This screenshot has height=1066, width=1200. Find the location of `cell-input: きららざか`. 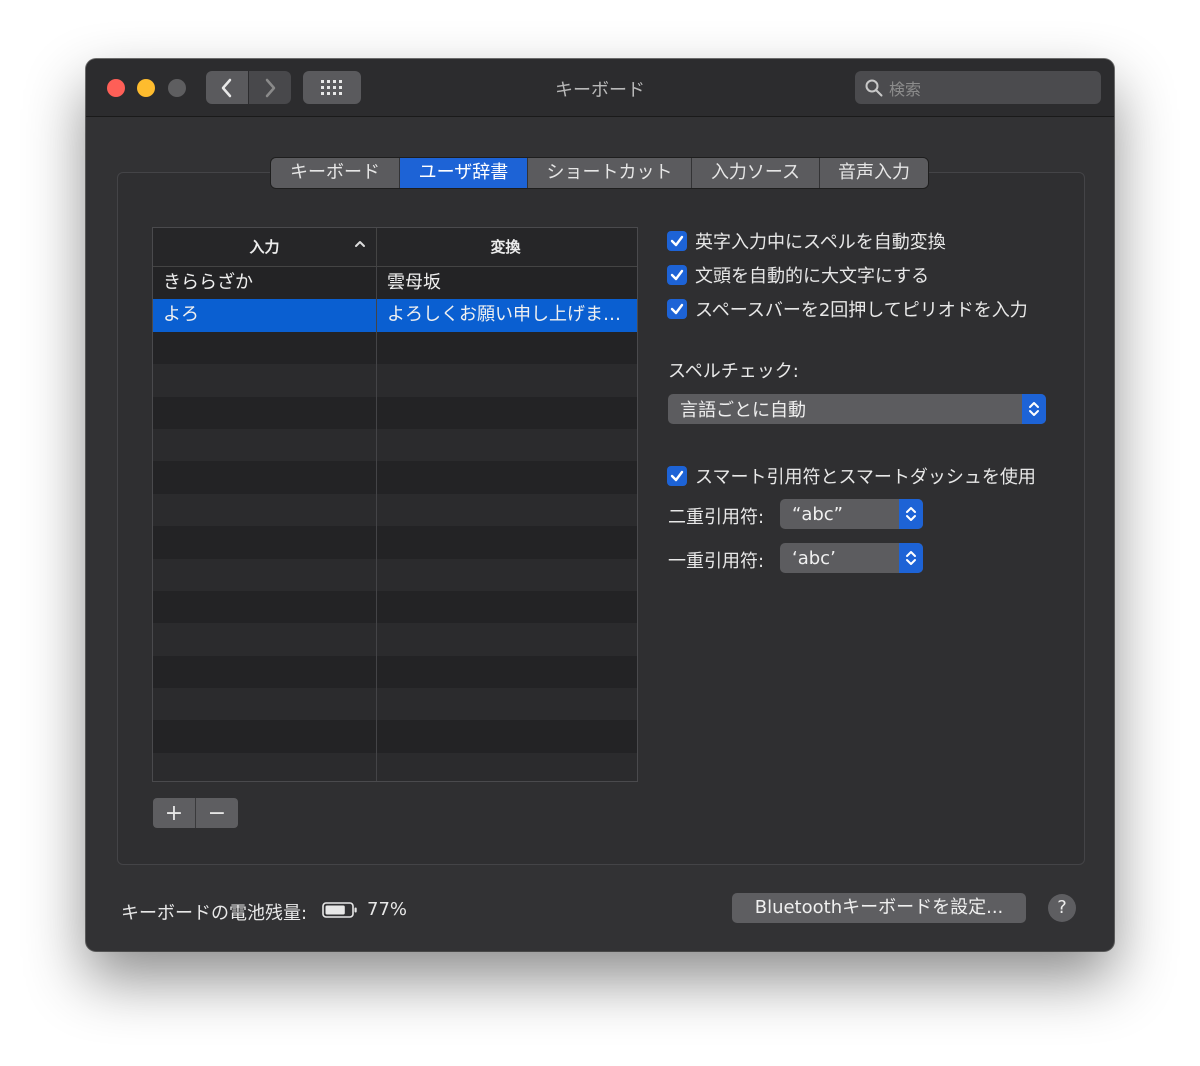

cell-input: きららざか is located at coordinates (208, 282).